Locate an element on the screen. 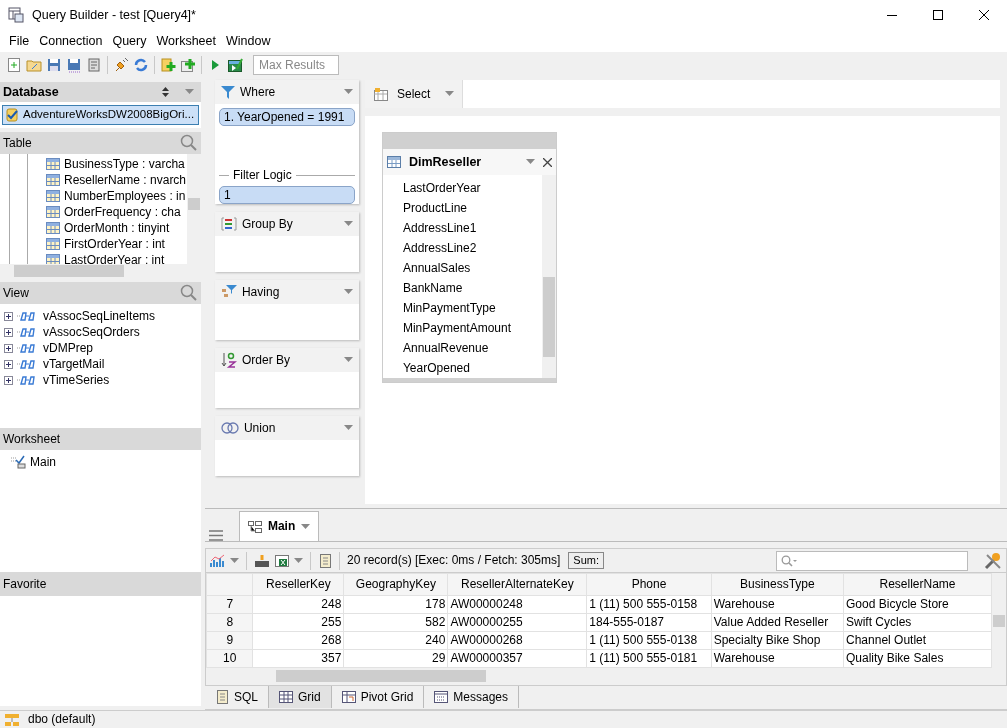  window-title: Query Builder - test [Query4]* is located at coordinates (114, 15).